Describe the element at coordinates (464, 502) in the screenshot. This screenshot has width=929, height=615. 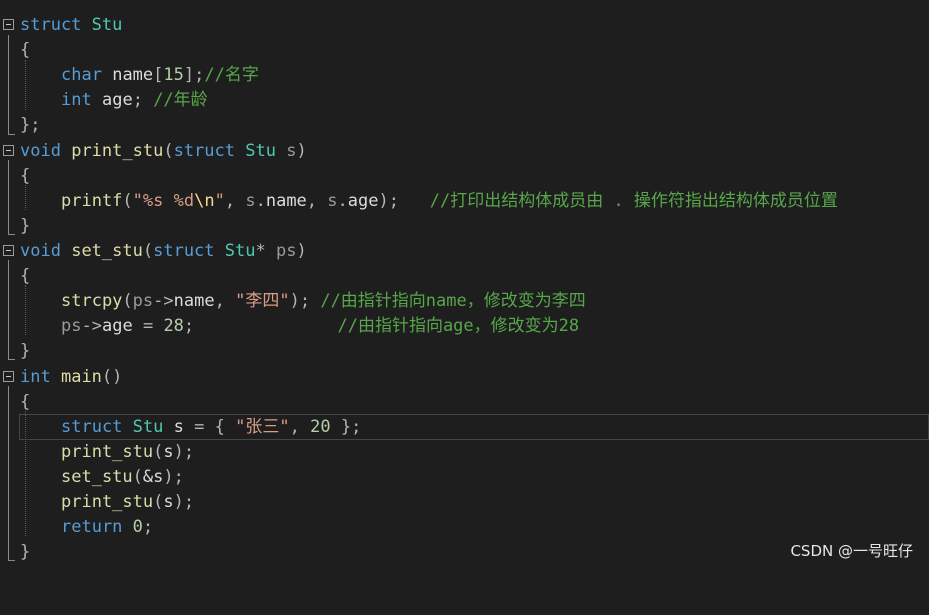
I see `code-line-20: print_stu(s);` at that location.